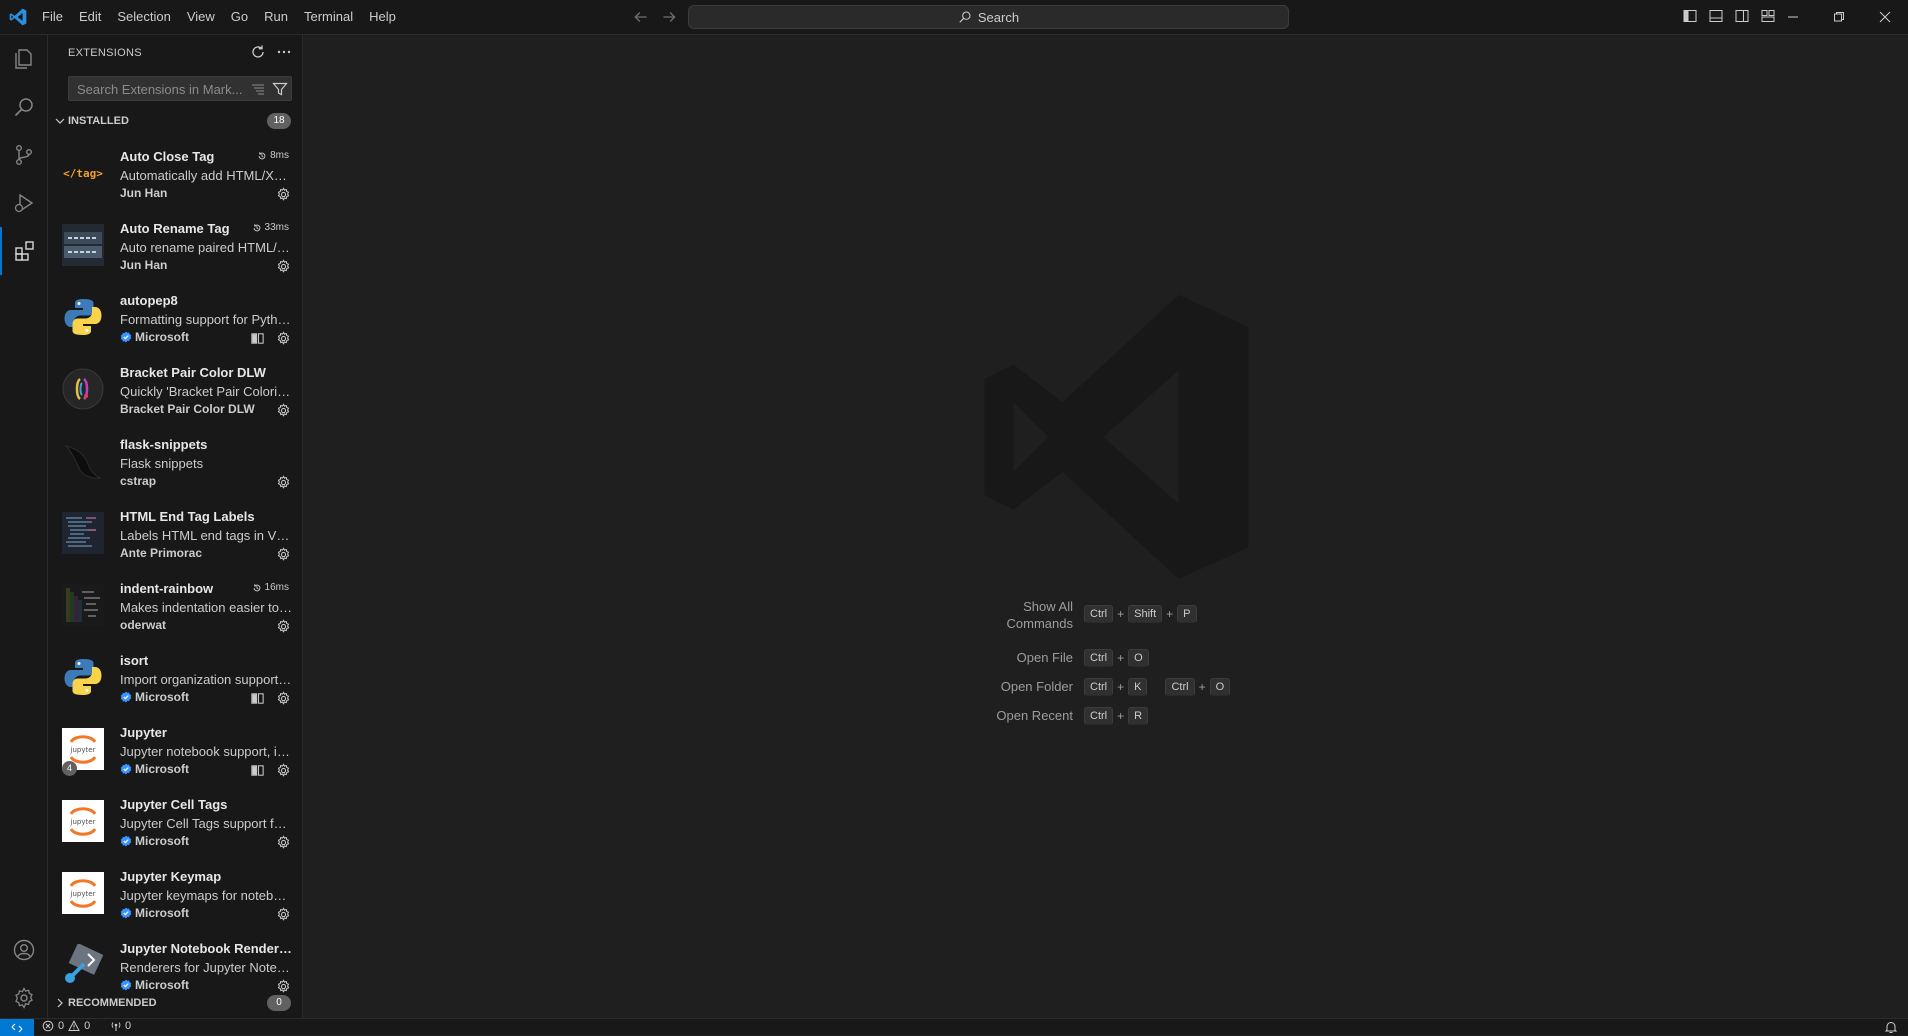  Describe the element at coordinates (24, 998) in the screenshot. I see `manage-gear-icon` at that location.